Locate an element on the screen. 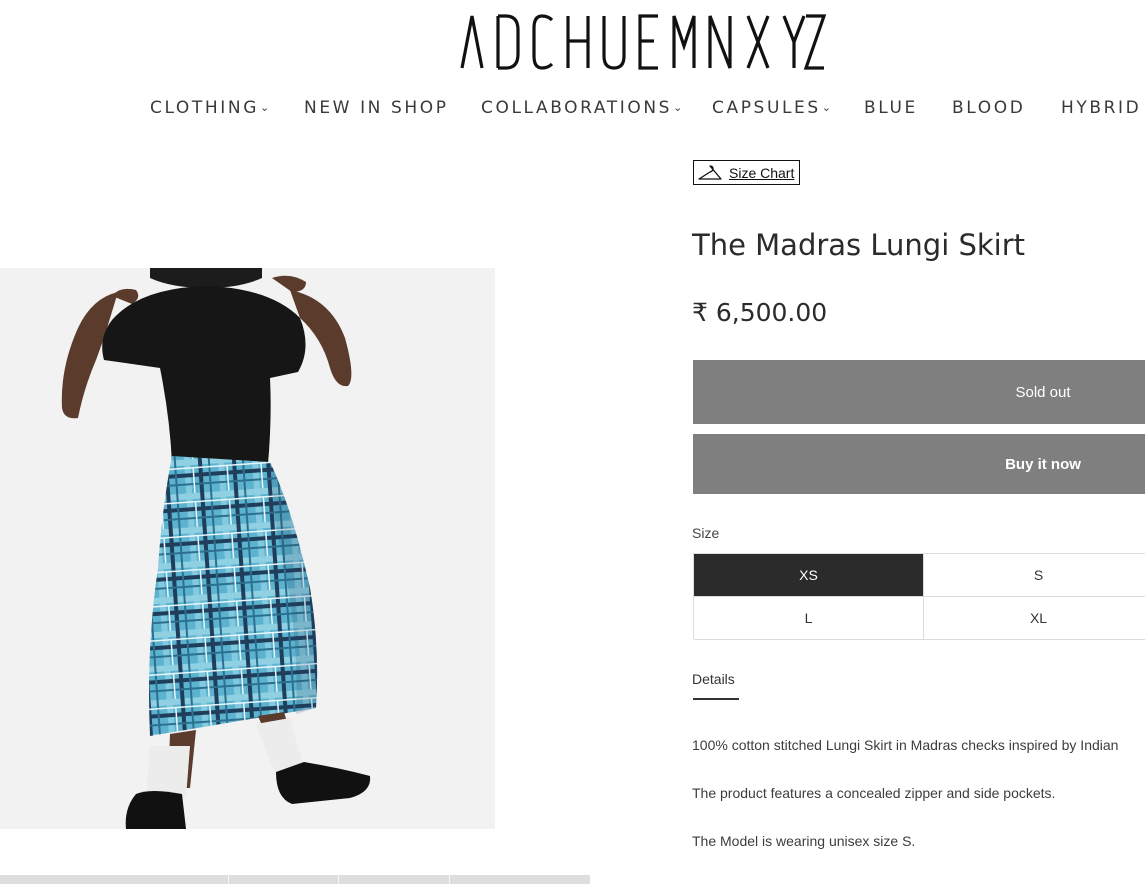  nav-item-blue: BLUE is located at coordinates (891, 108).